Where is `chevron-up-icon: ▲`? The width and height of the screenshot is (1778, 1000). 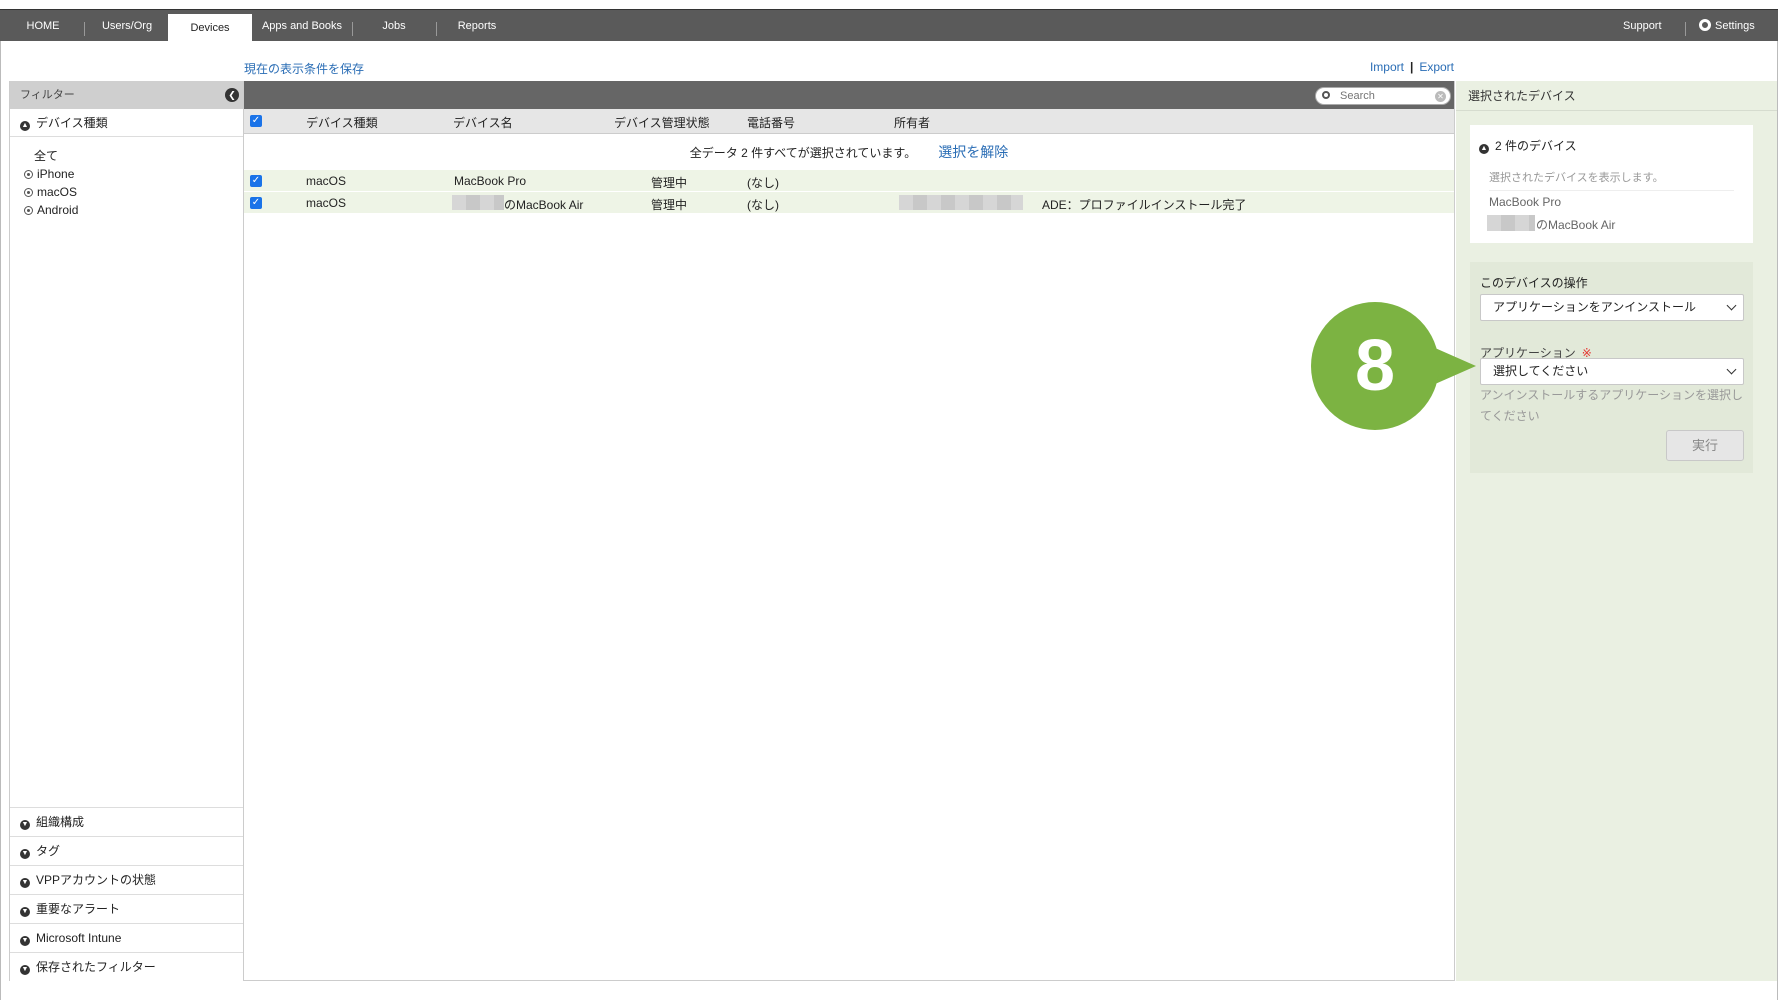 chevron-up-icon: ▲ is located at coordinates (25, 126).